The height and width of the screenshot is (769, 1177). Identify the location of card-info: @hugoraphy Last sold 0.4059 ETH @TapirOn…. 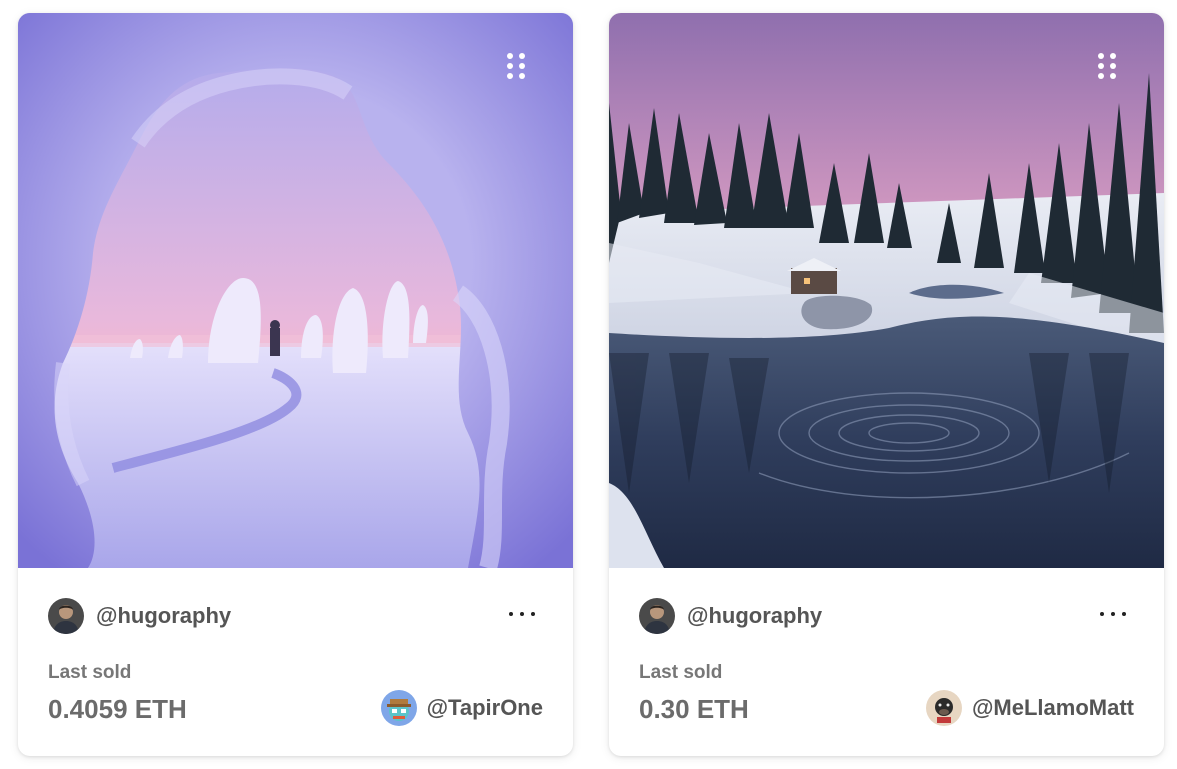
(295, 662).